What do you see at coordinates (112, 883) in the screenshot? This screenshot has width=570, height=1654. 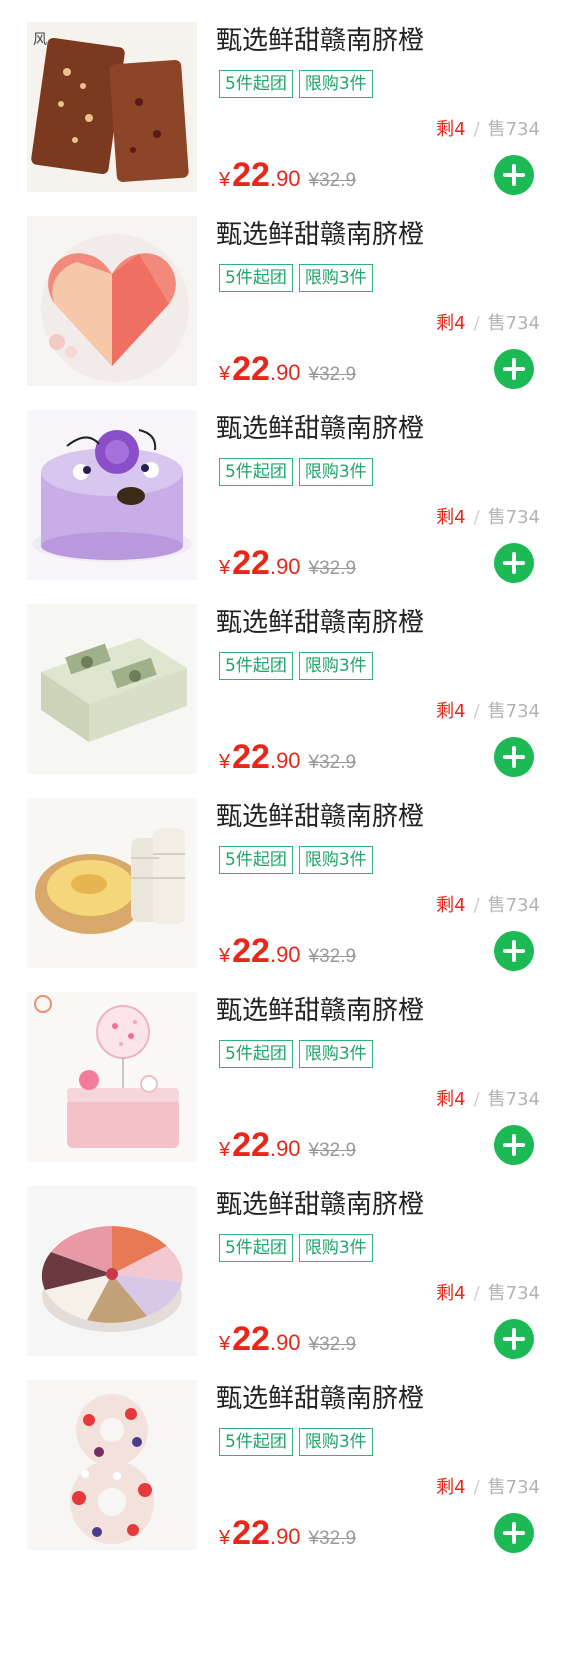 I see `egg-tart-icon` at bounding box center [112, 883].